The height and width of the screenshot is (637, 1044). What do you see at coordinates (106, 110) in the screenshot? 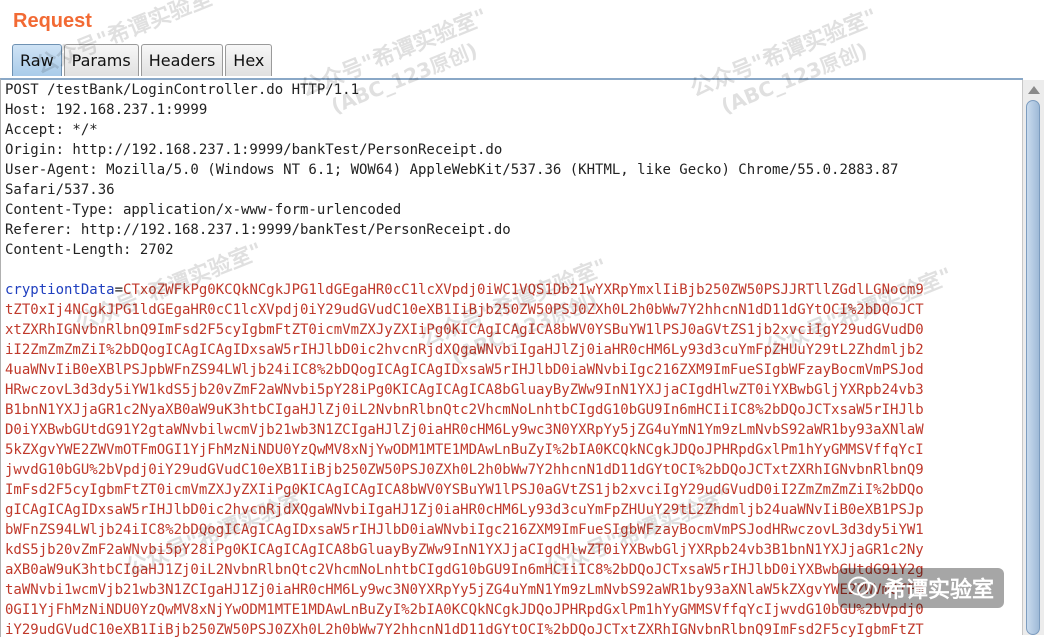
I see `header-host: Host: 192.168.237.1:9999` at bounding box center [106, 110].